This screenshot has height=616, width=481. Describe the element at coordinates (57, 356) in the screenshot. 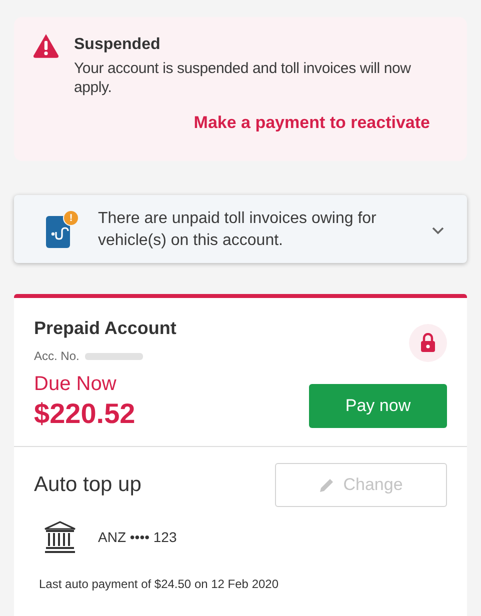

I see `account-number-label: Acc. No.` at that location.